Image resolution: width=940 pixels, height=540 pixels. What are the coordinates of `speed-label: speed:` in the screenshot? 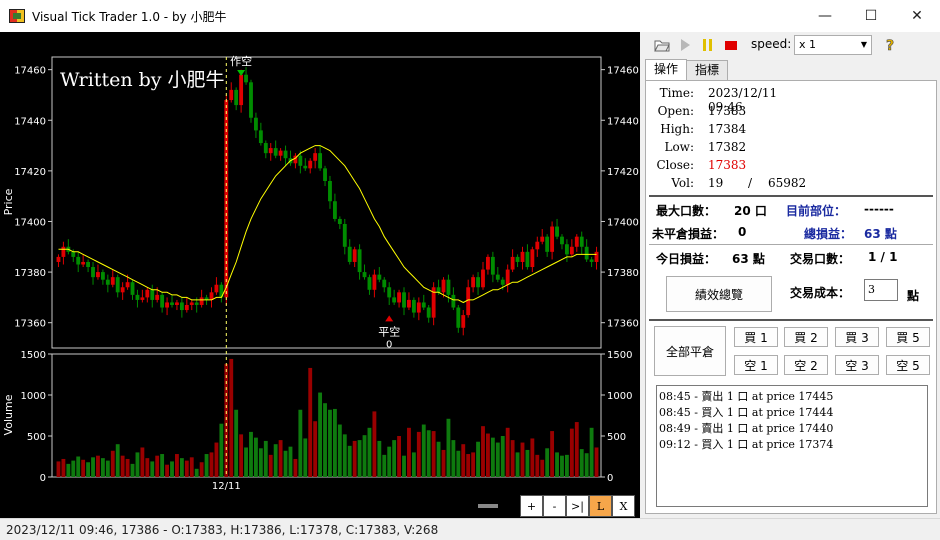 It's located at (771, 44).